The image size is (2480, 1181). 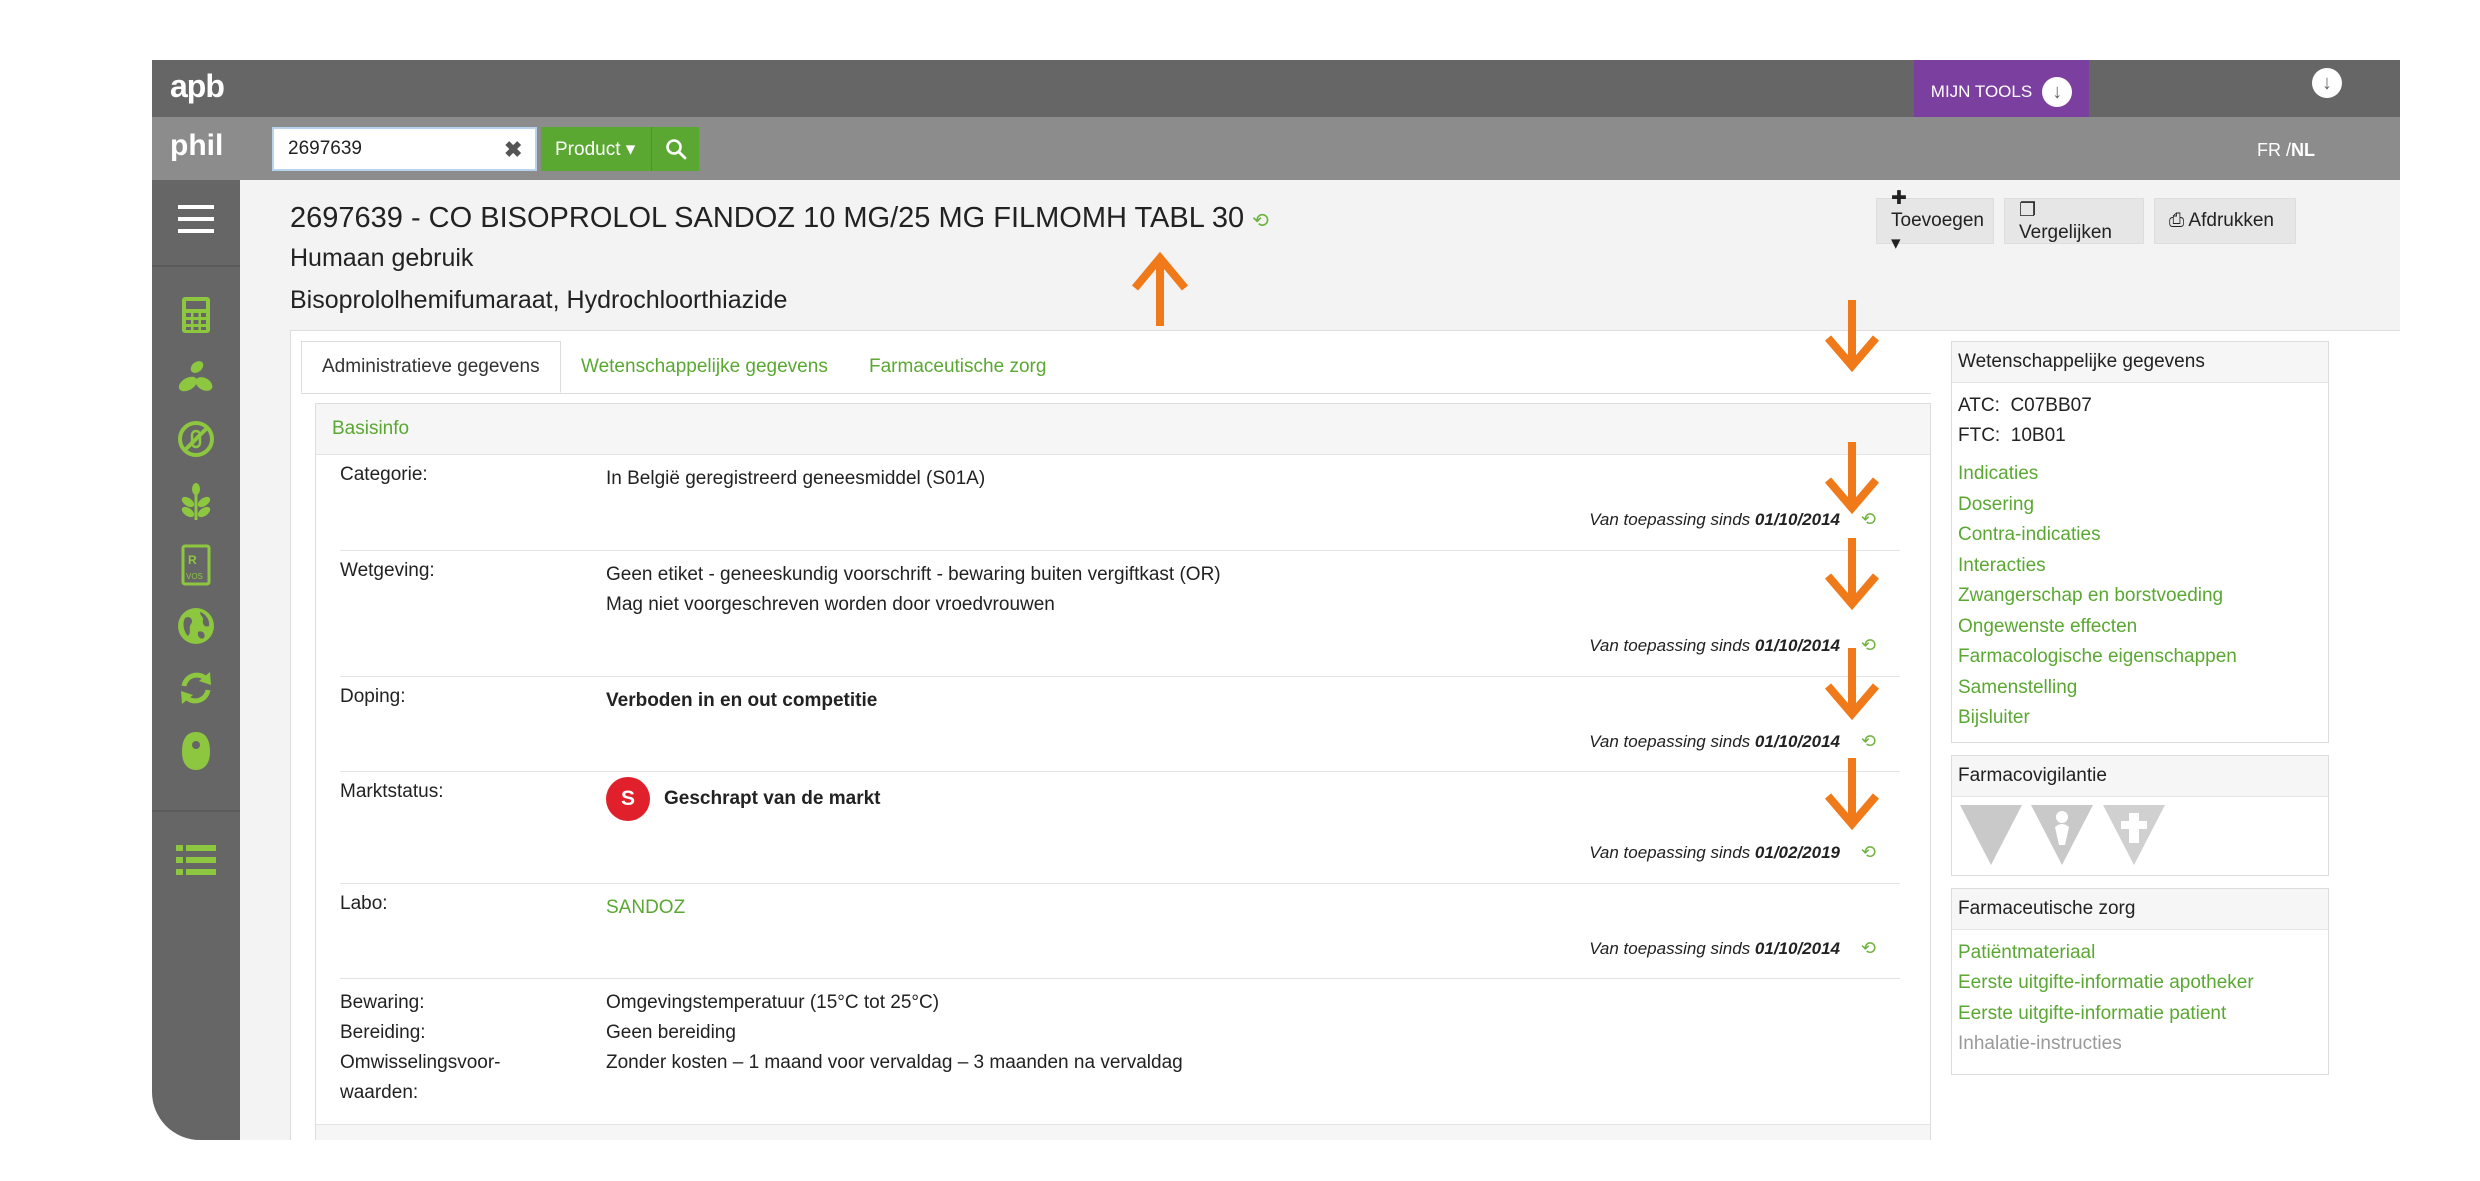 I want to click on row-label: Categorie:, so click(x=384, y=474).